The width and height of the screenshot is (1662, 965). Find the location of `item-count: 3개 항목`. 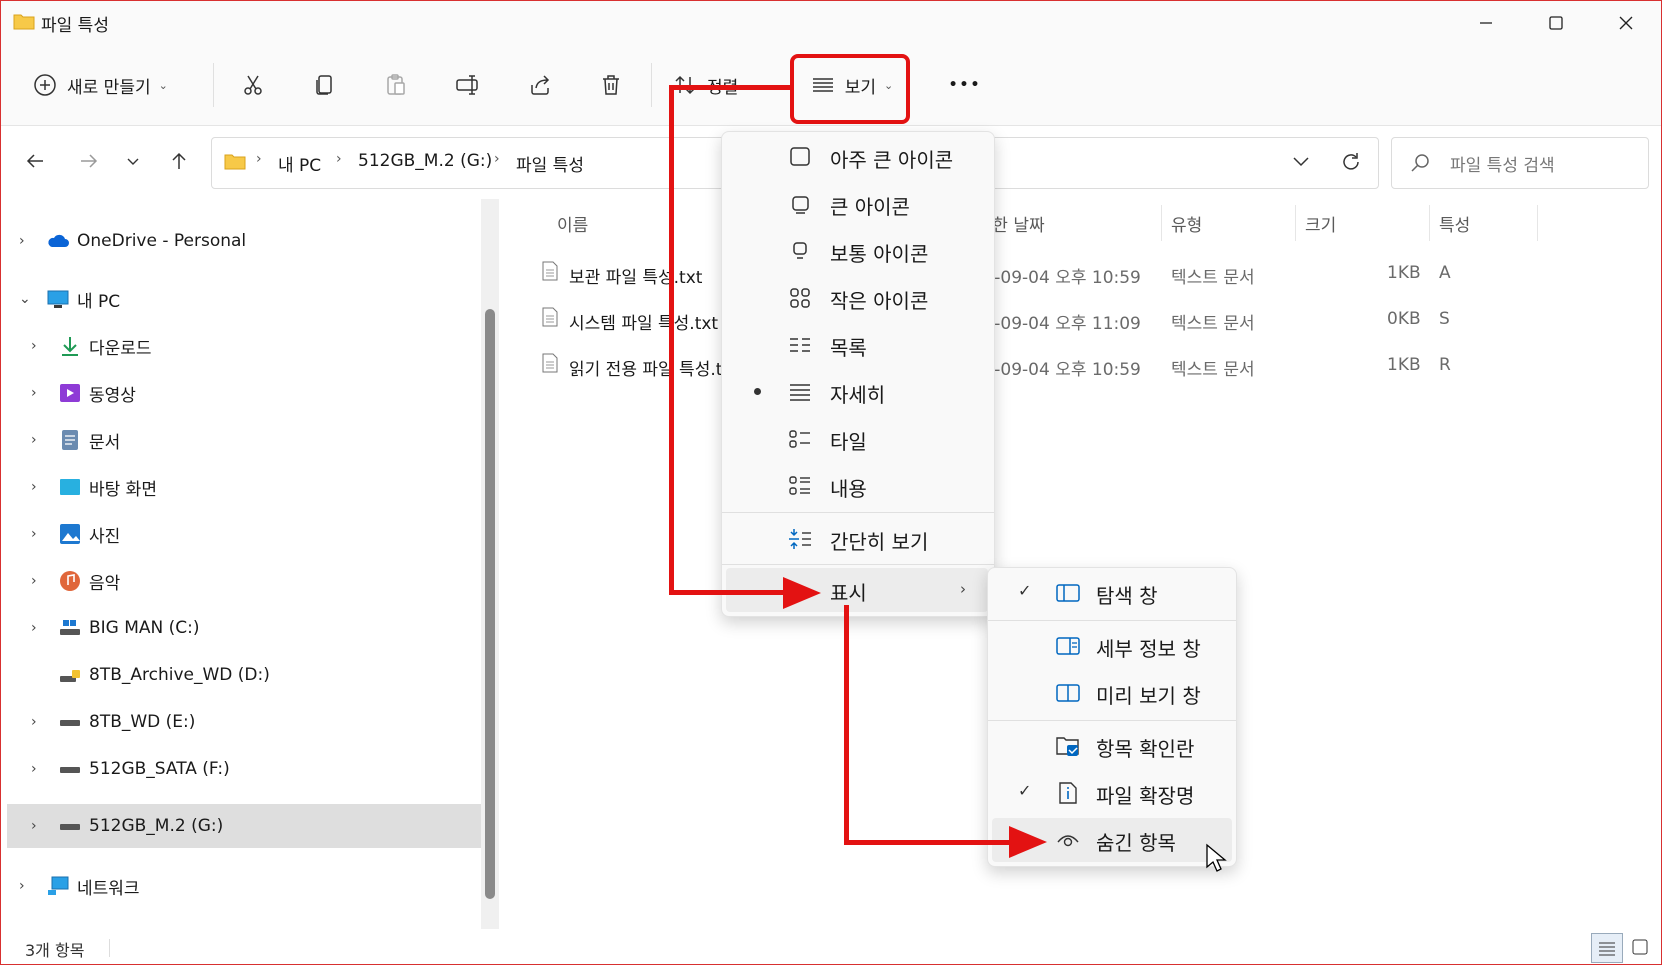

item-count: 3개 항목 is located at coordinates (55, 950).